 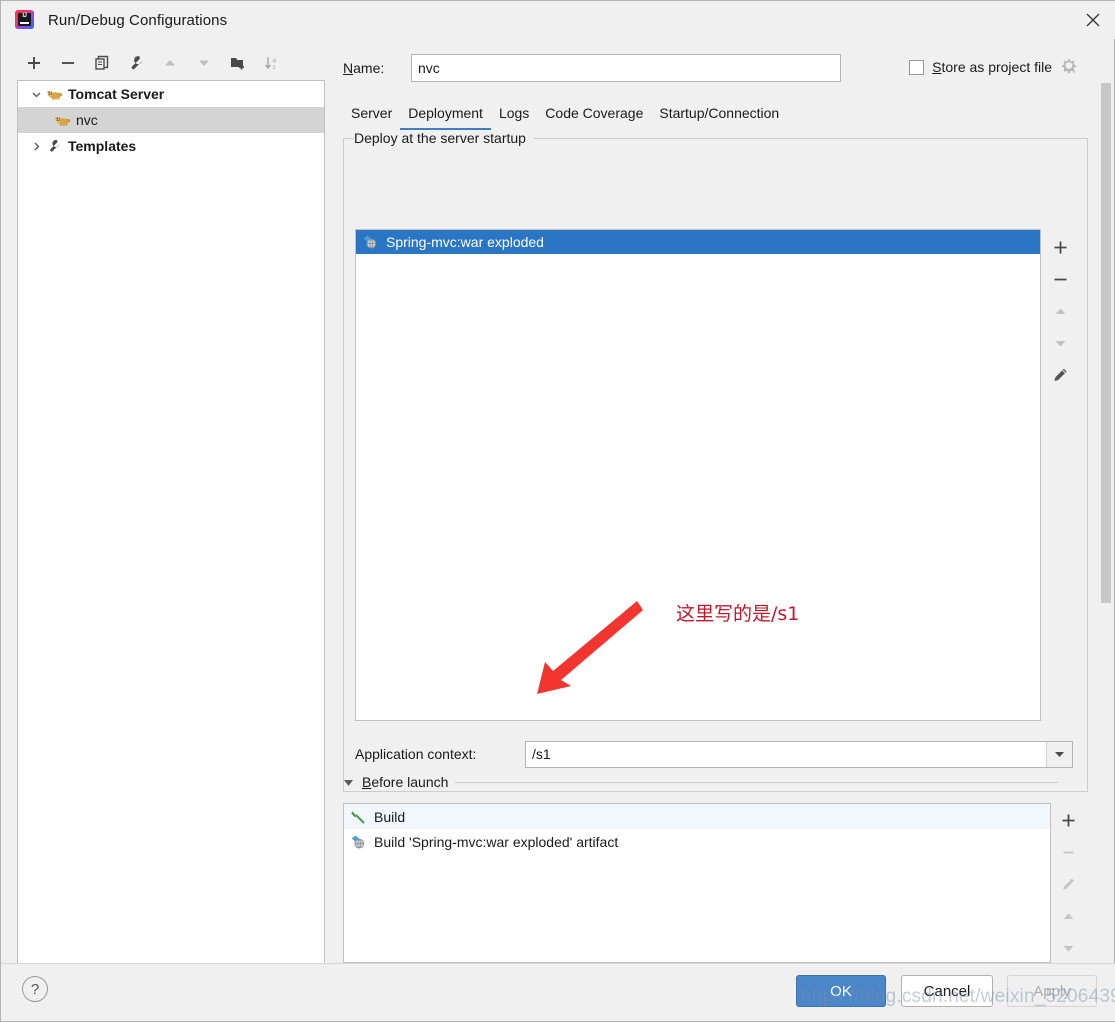 What do you see at coordinates (171, 120) in the screenshot?
I see `tree-node-nvc: nvc` at bounding box center [171, 120].